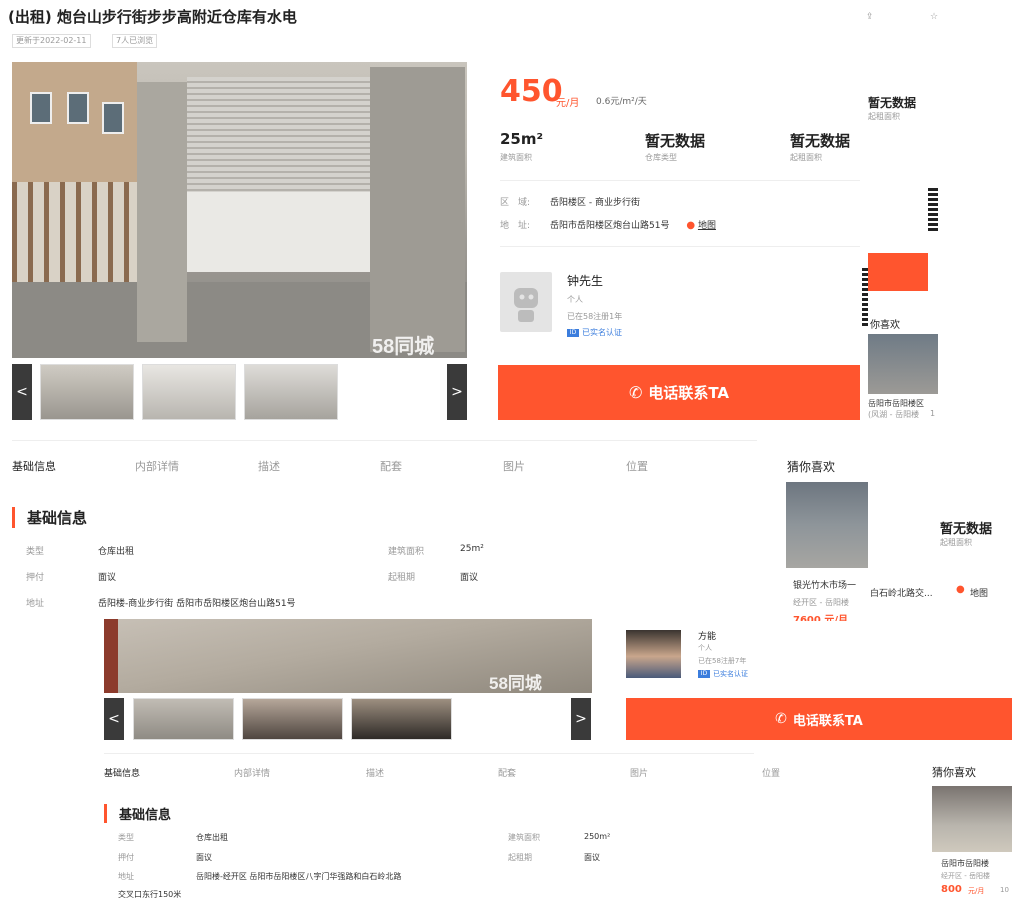 This screenshot has width=1012, height=902. Describe the element at coordinates (573, 332) in the screenshot. I see `id-card-icon: ID` at that location.